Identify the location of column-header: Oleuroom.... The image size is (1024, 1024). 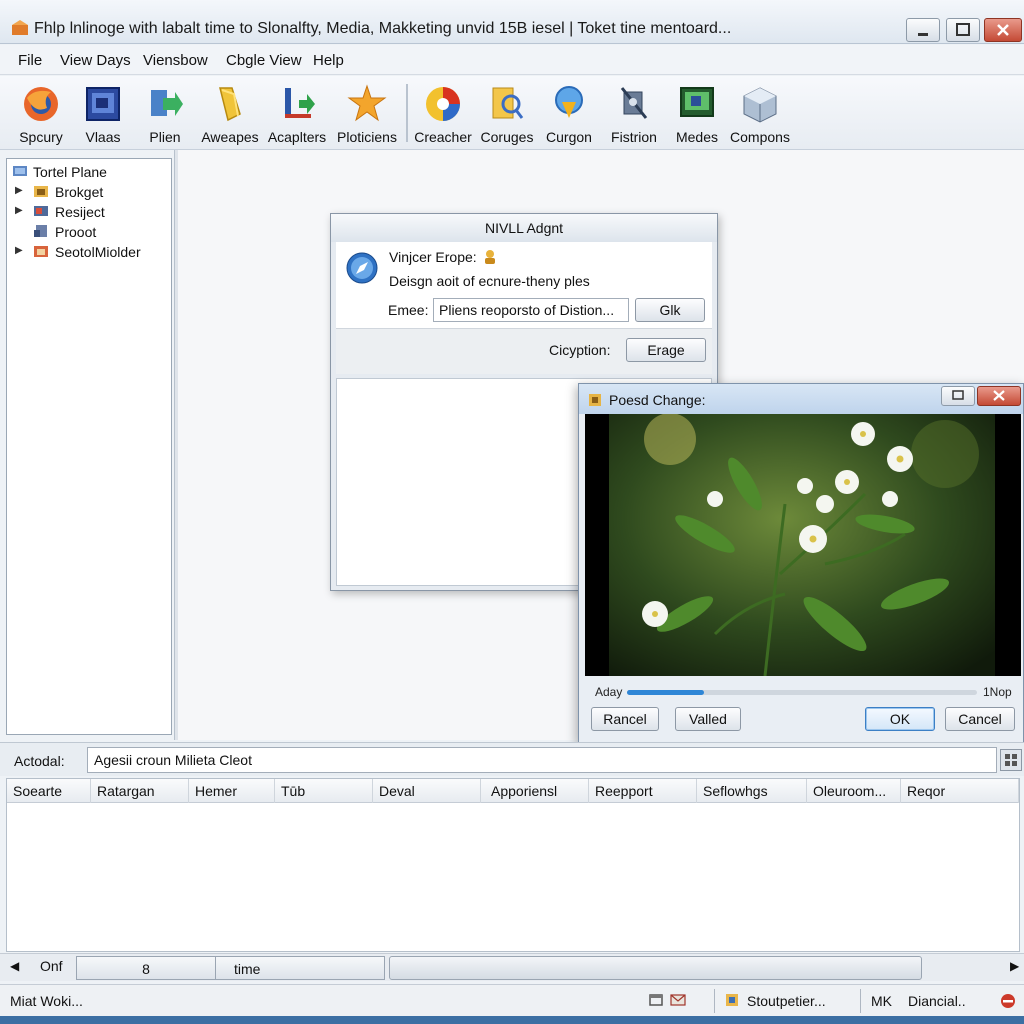
(854, 791).